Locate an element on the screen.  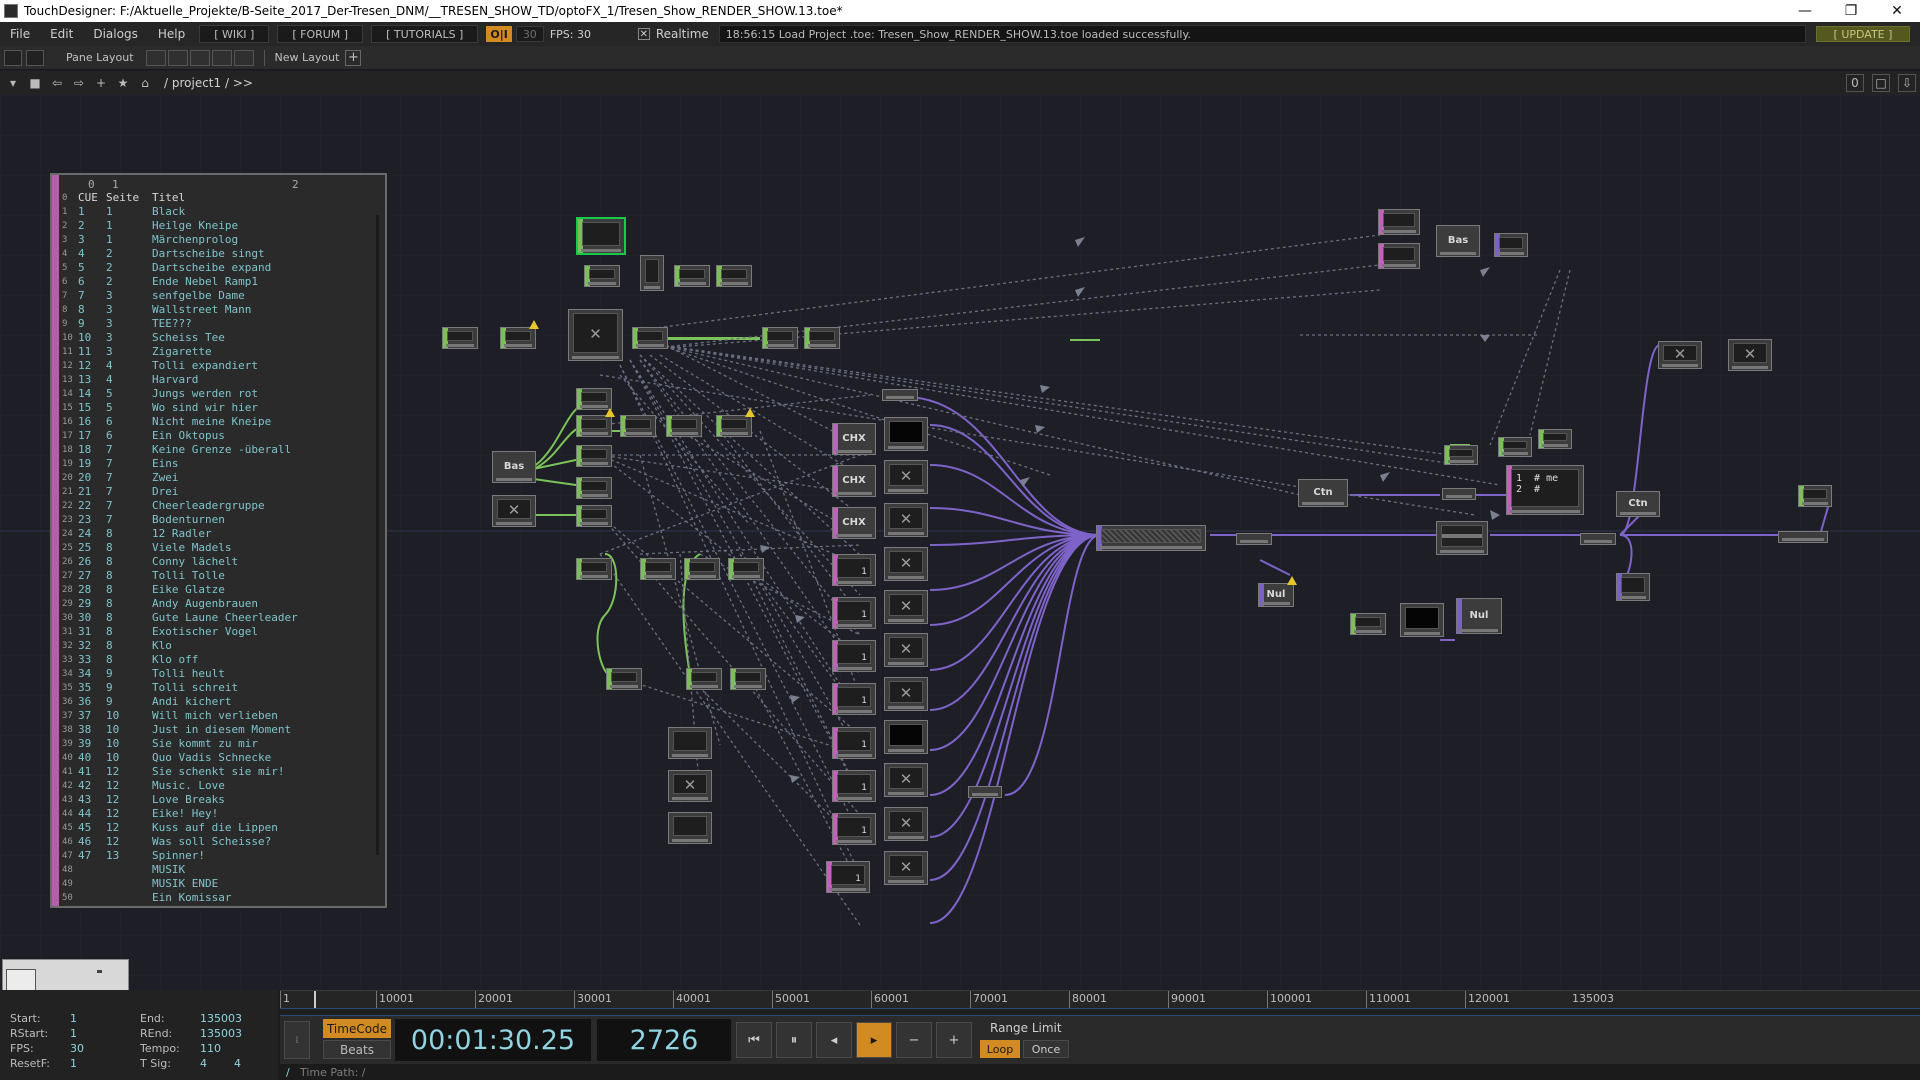
tempo-value: 110 is located at coordinates (210, 1049).